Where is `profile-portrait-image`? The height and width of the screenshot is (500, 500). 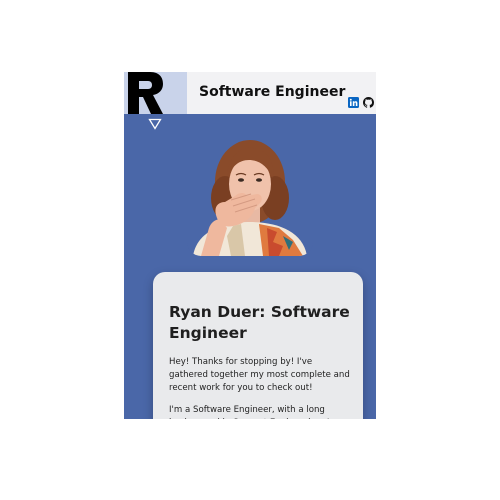 profile-portrait-image is located at coordinates (250, 196).